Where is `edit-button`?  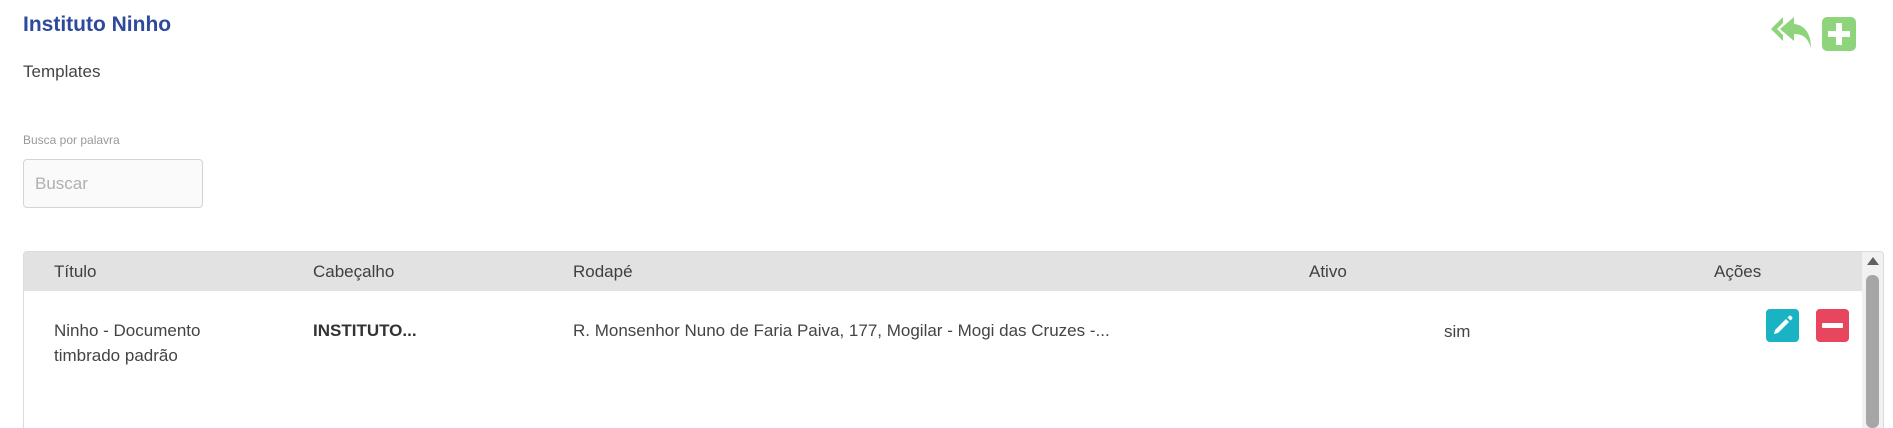 edit-button is located at coordinates (1782, 325).